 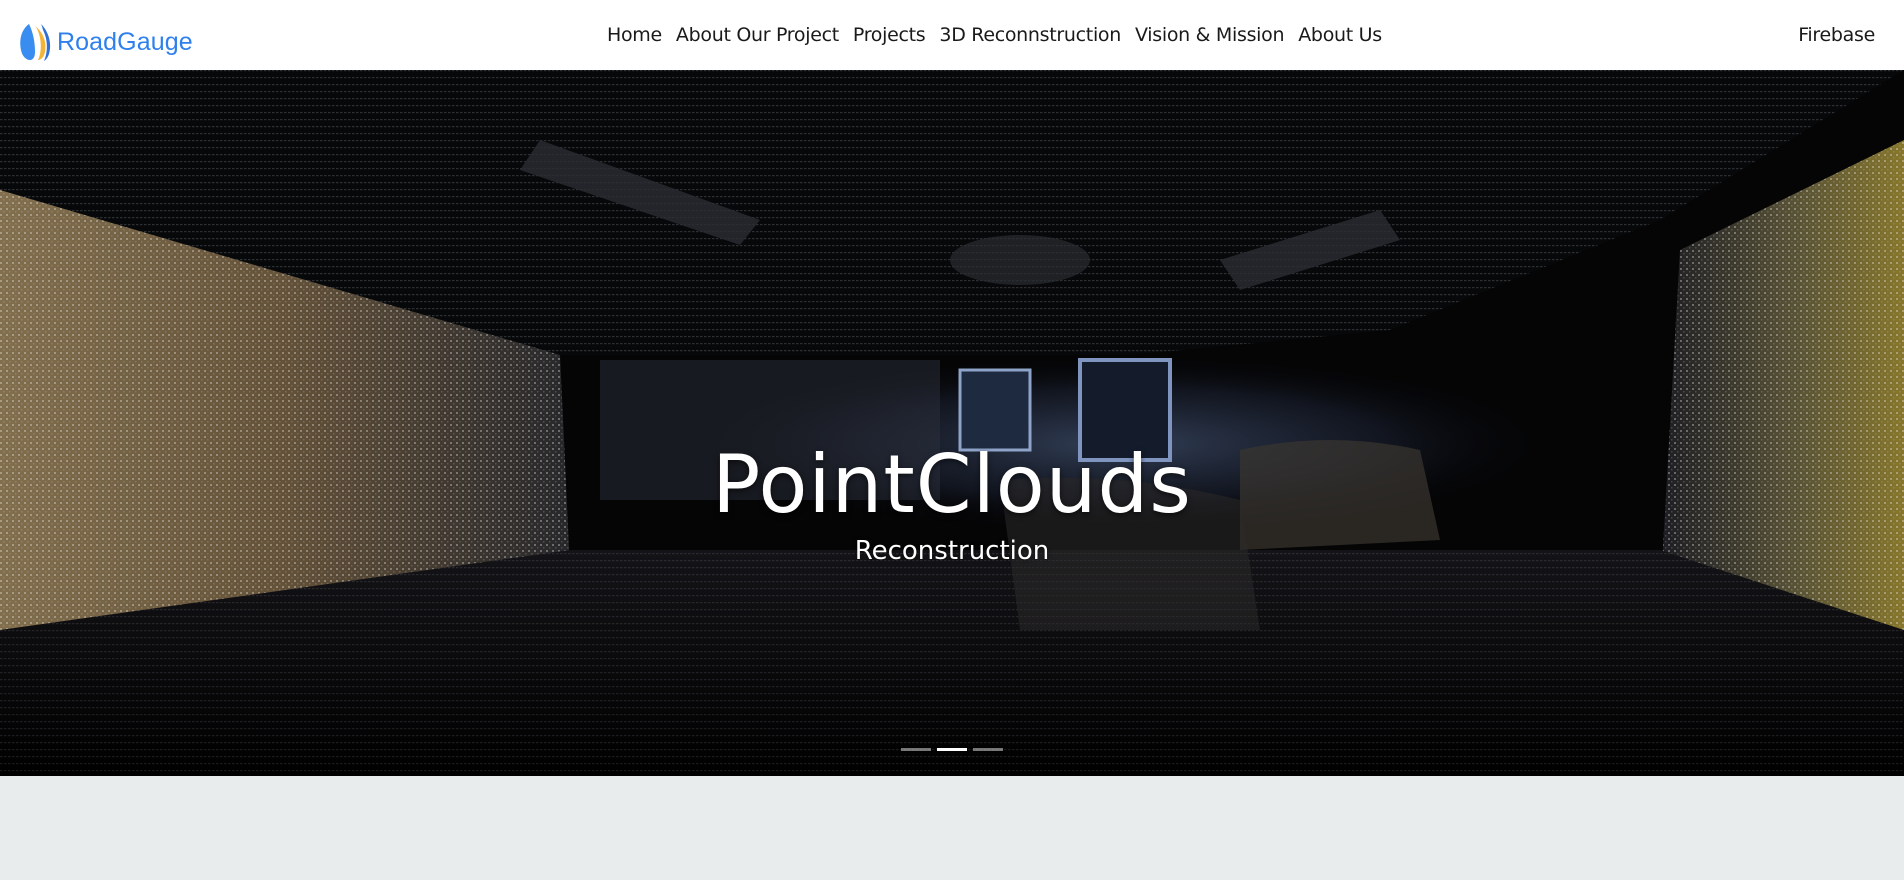 I want to click on brand-link: RoadGauge, so click(x=105, y=42).